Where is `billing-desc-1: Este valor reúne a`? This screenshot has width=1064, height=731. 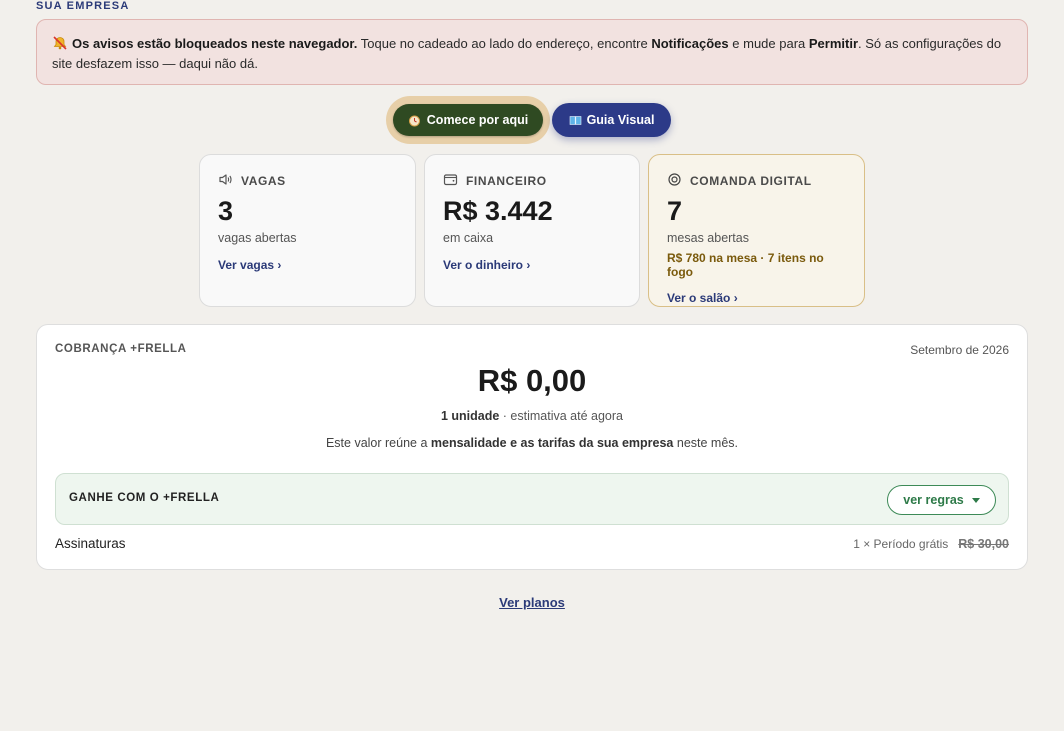
billing-desc-1: Este valor reúne a is located at coordinates (378, 443).